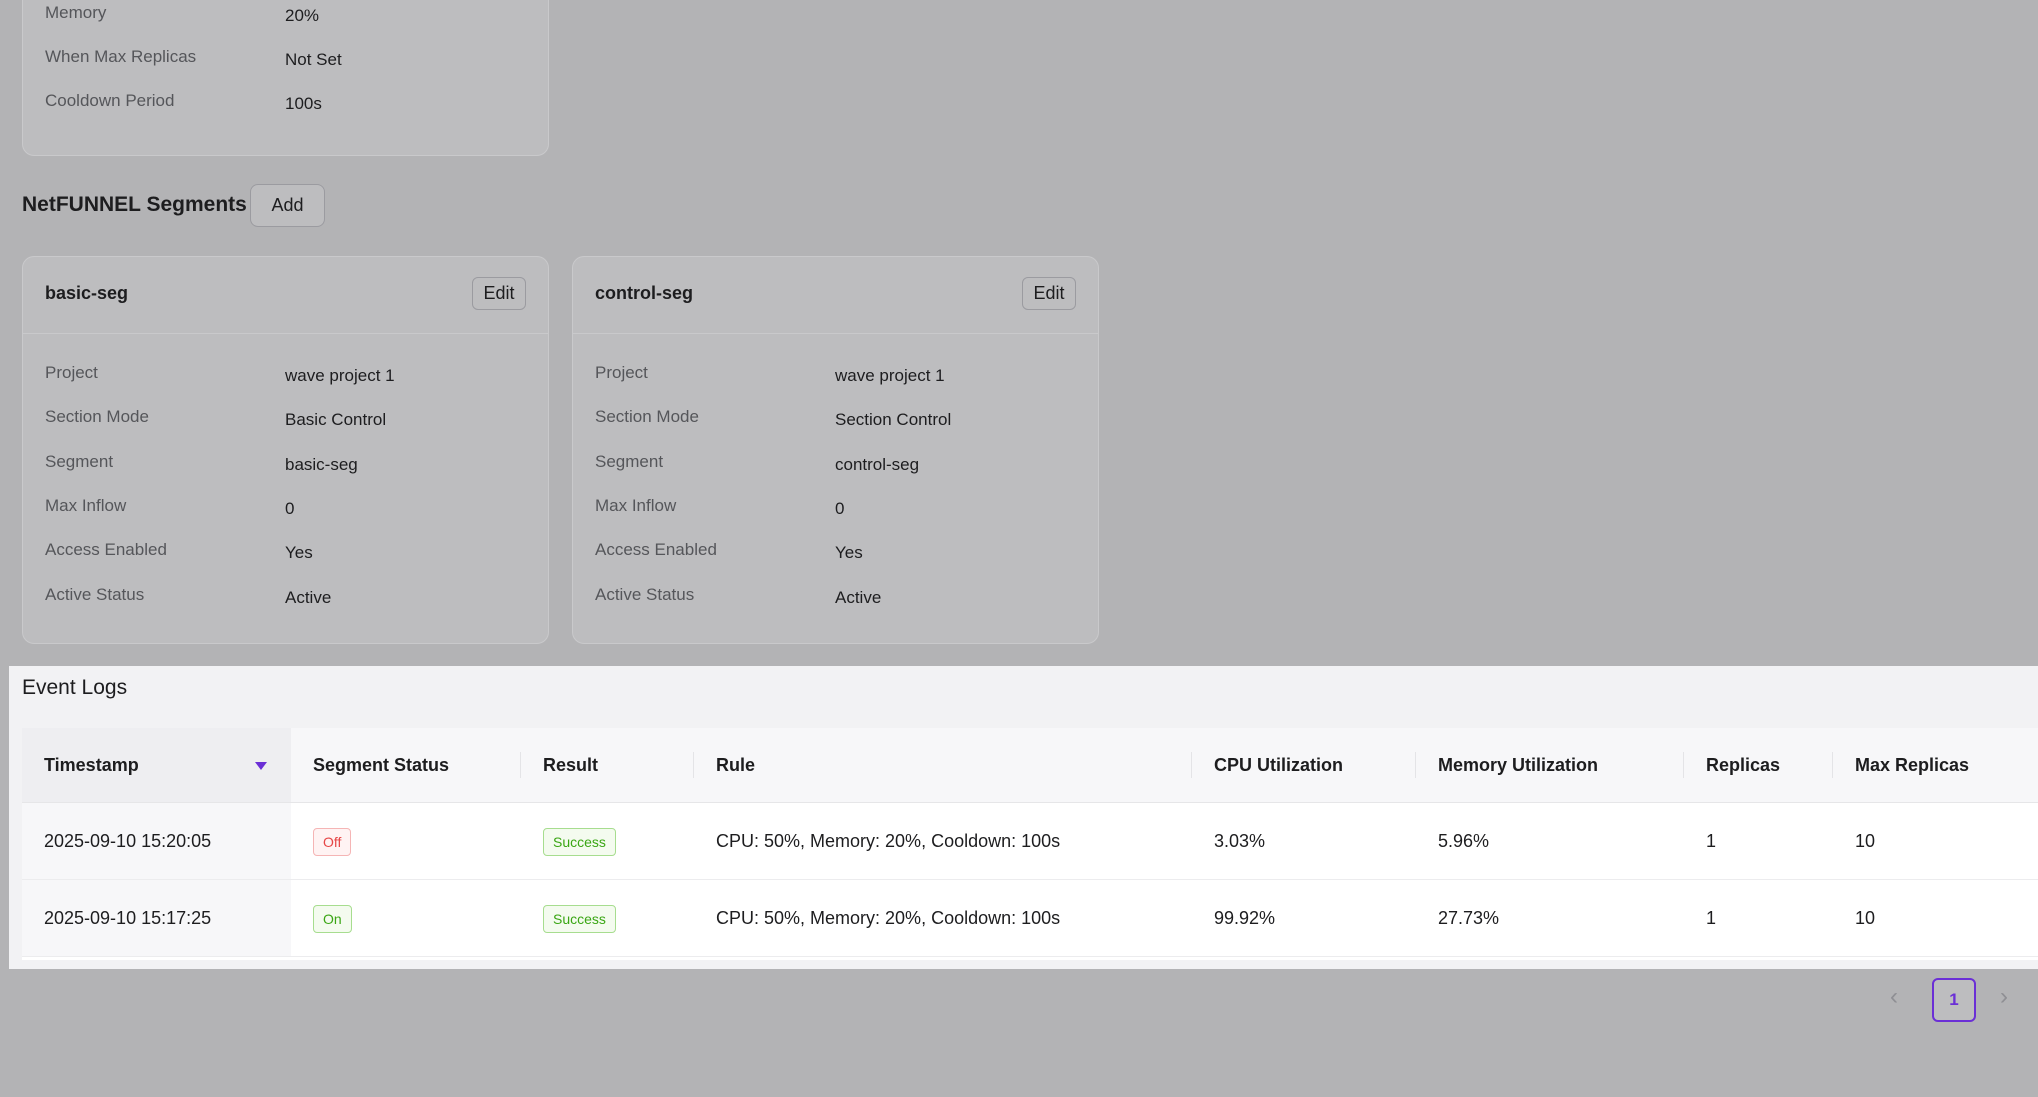 The height and width of the screenshot is (1097, 2038). I want to click on cell-timestamp: 2025-09-10 15:17:25, so click(156, 918).